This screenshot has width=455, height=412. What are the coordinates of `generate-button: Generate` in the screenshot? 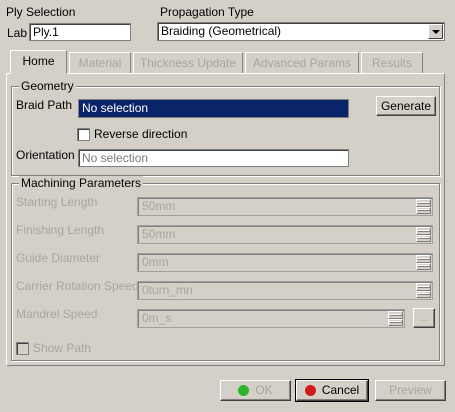 It's located at (406, 106).